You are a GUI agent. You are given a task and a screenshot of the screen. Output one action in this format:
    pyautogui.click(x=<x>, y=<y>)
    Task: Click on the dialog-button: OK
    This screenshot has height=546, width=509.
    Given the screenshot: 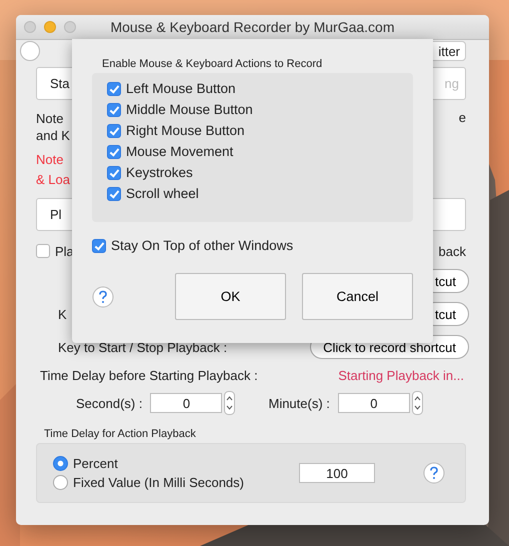 What is the action you would take?
    pyautogui.click(x=230, y=296)
    